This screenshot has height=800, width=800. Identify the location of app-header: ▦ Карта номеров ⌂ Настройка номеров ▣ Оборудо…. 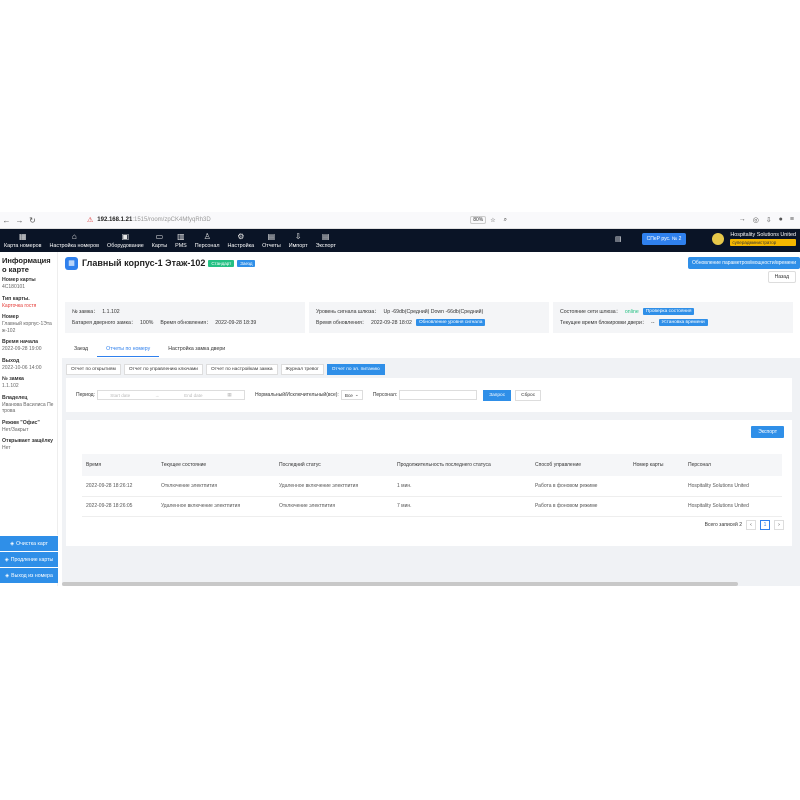
(400, 240).